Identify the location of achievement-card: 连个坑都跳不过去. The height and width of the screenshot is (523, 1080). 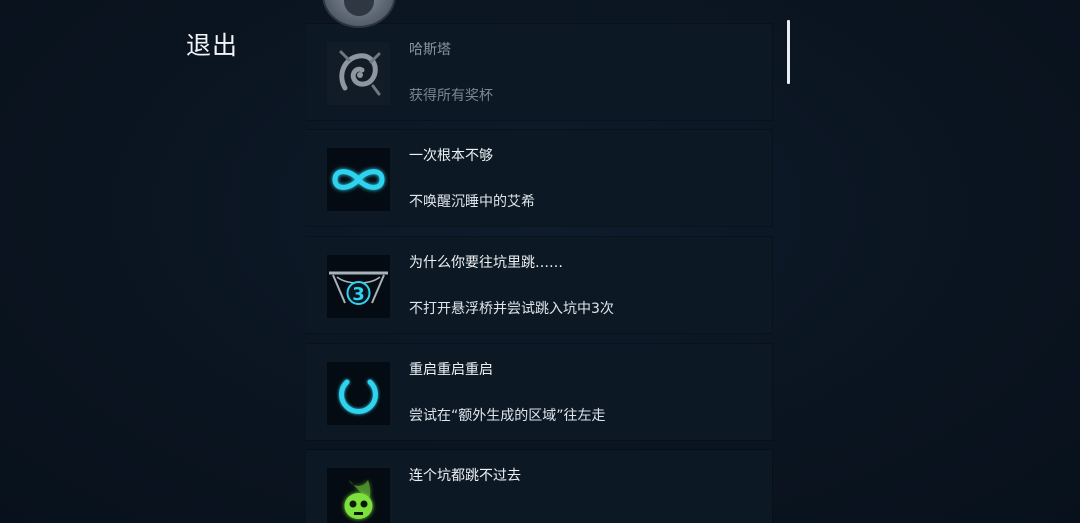
(539, 486).